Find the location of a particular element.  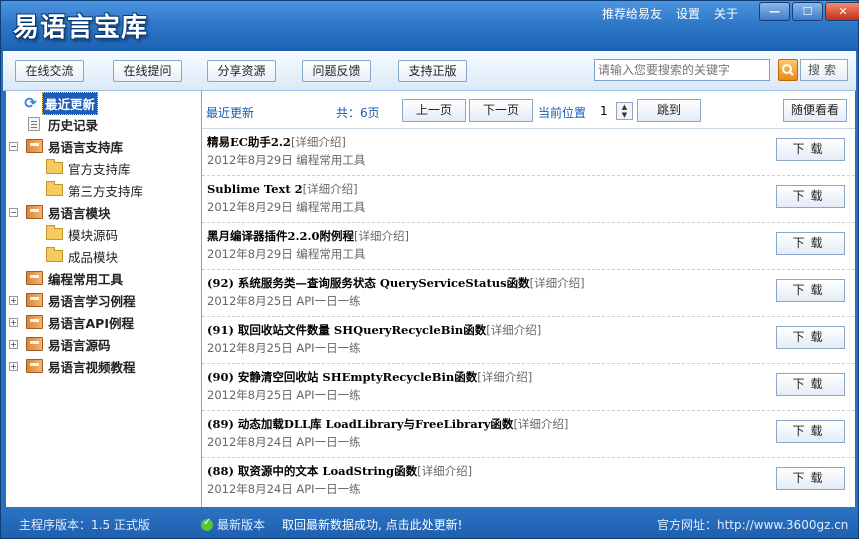

maximize-button: ☐ is located at coordinates (807, 11).